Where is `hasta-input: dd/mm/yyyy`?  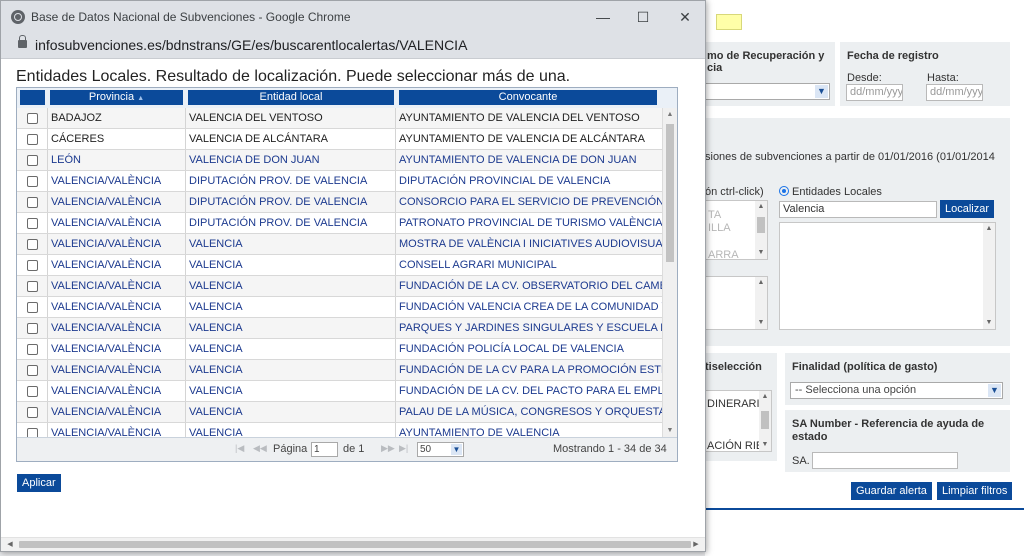 hasta-input: dd/mm/yyyy is located at coordinates (954, 92).